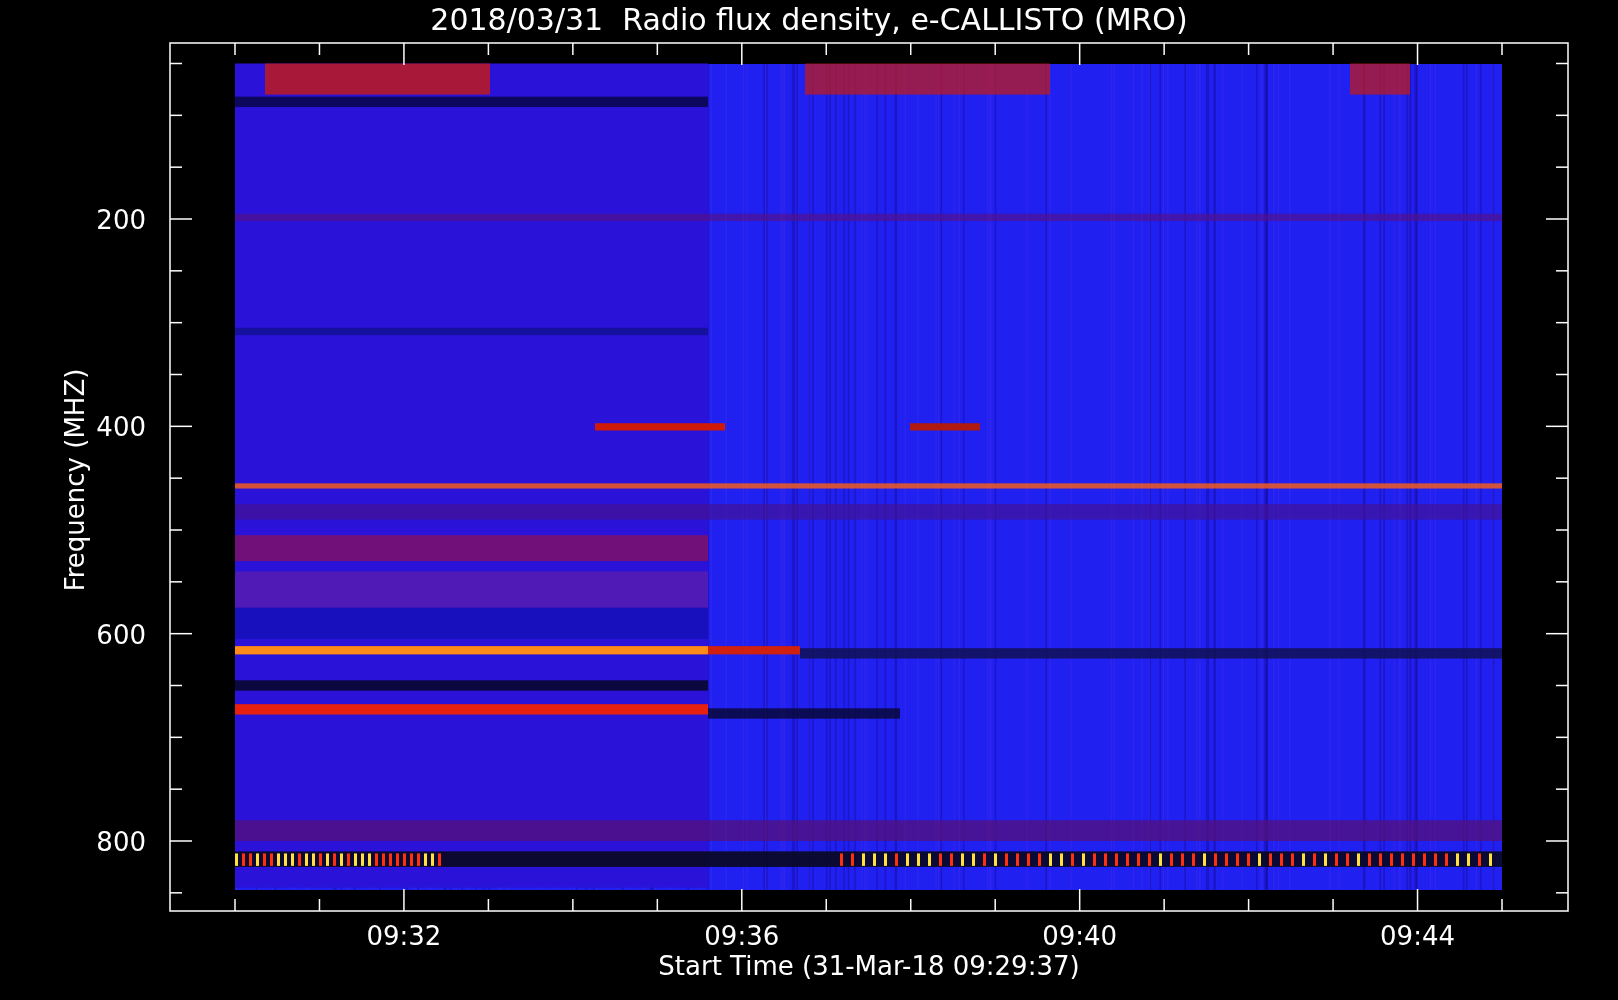 This screenshot has height=1000, width=1618. I want to click on y-tick-label: 400, so click(121, 427).